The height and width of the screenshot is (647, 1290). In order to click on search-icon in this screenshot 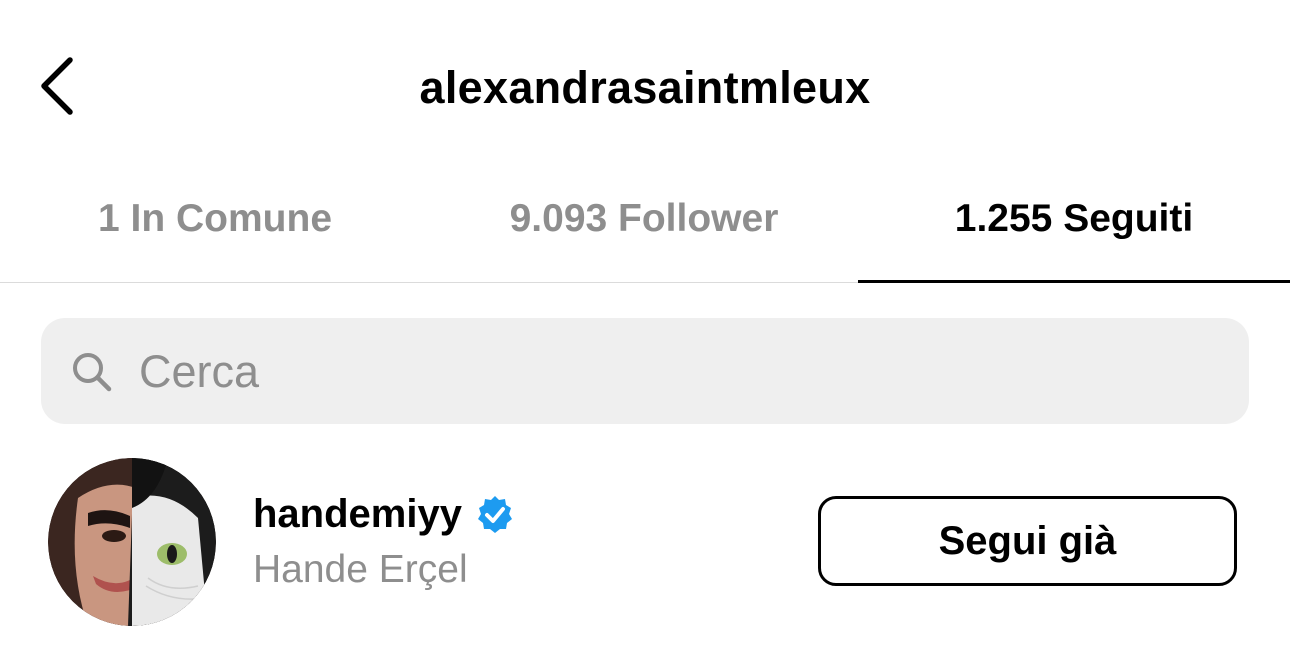, I will do `click(92, 372)`.